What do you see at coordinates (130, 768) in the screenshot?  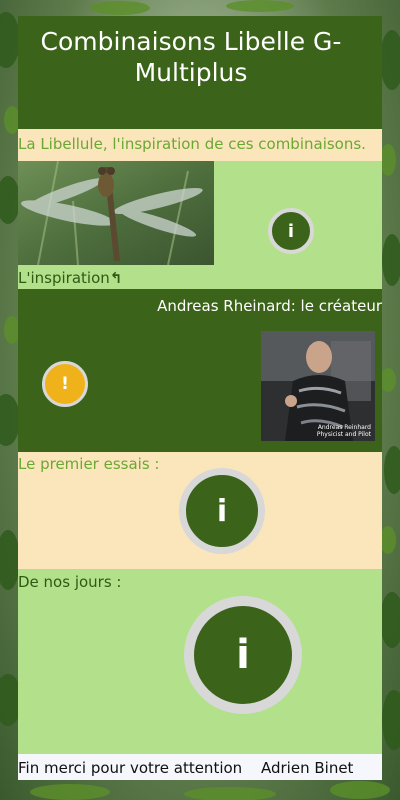 I see `footer-thanks: Fin merci pour votre attention` at bounding box center [130, 768].